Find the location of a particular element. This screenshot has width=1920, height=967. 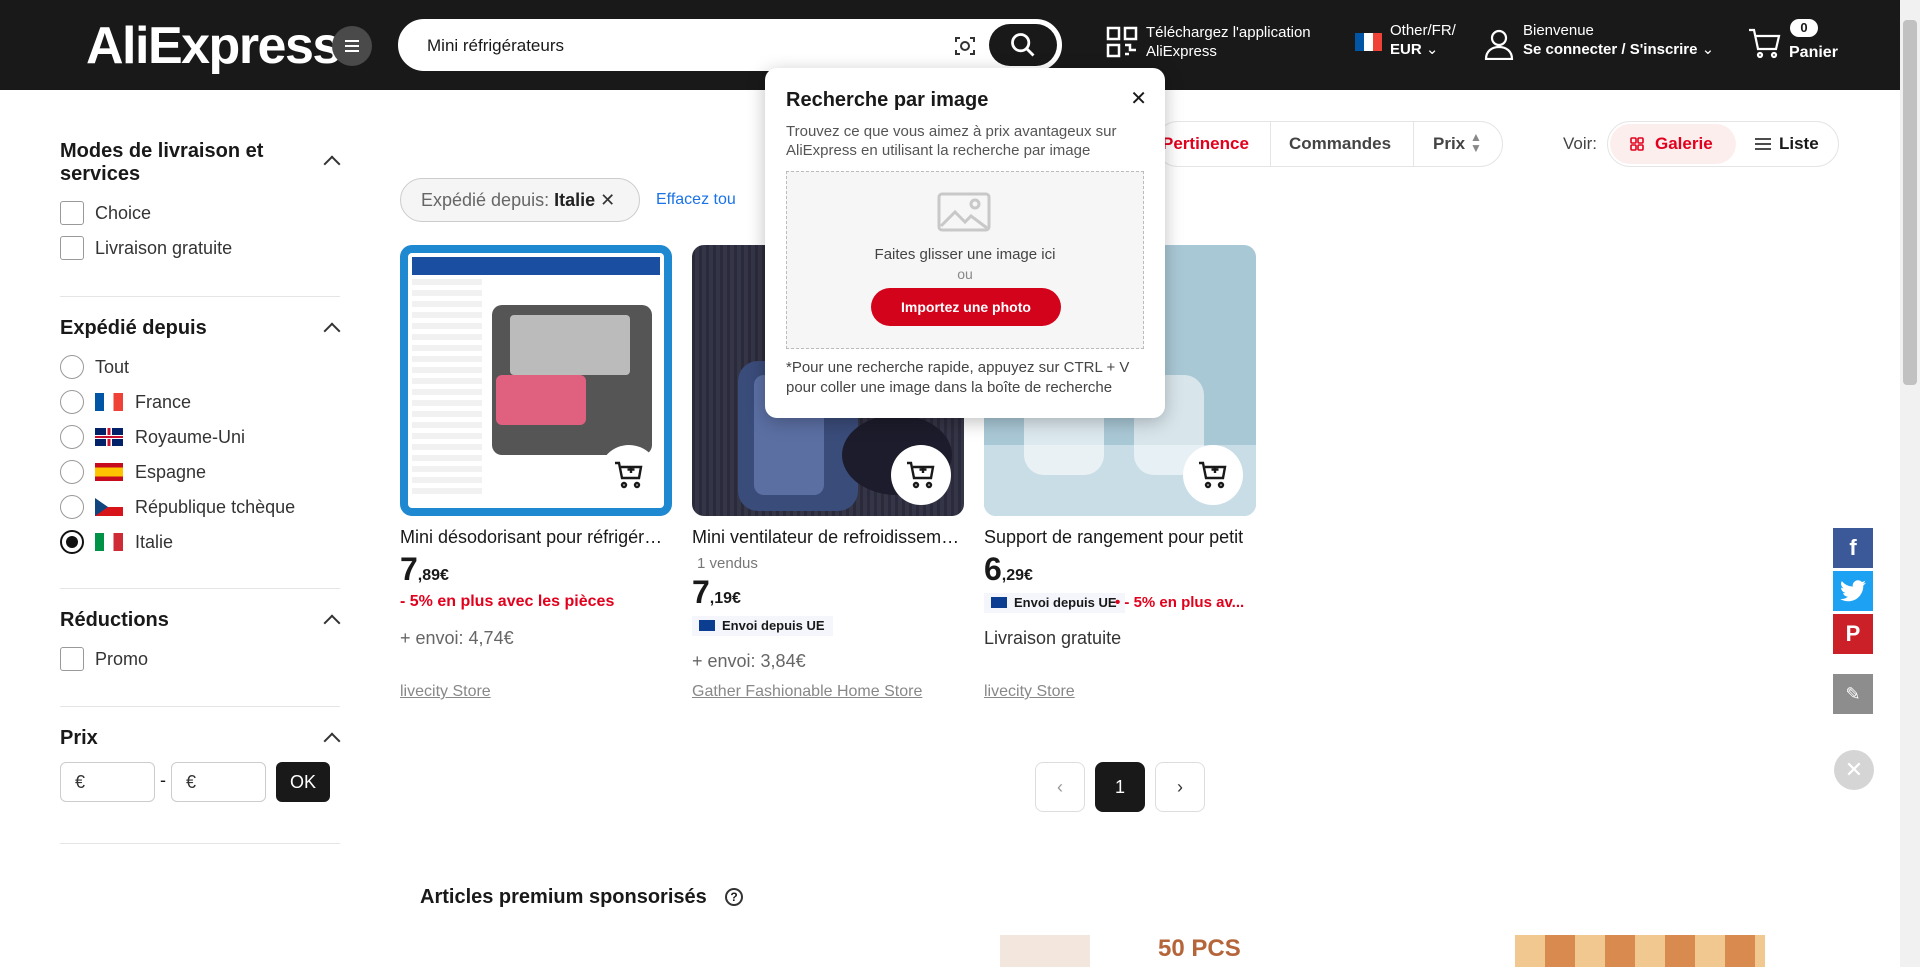

shipping-cost: + envoi: 4,74€ is located at coordinates (457, 638).